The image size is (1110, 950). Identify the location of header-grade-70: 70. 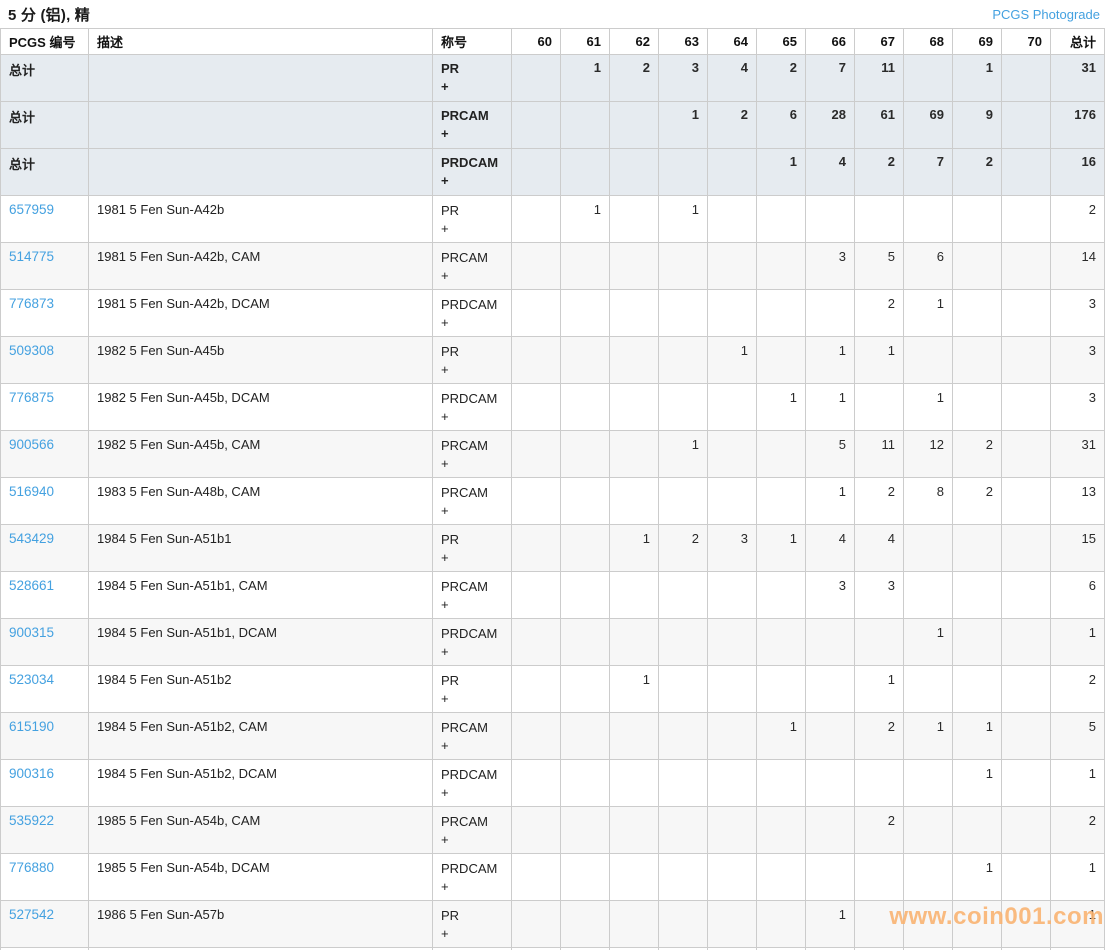
(1026, 41).